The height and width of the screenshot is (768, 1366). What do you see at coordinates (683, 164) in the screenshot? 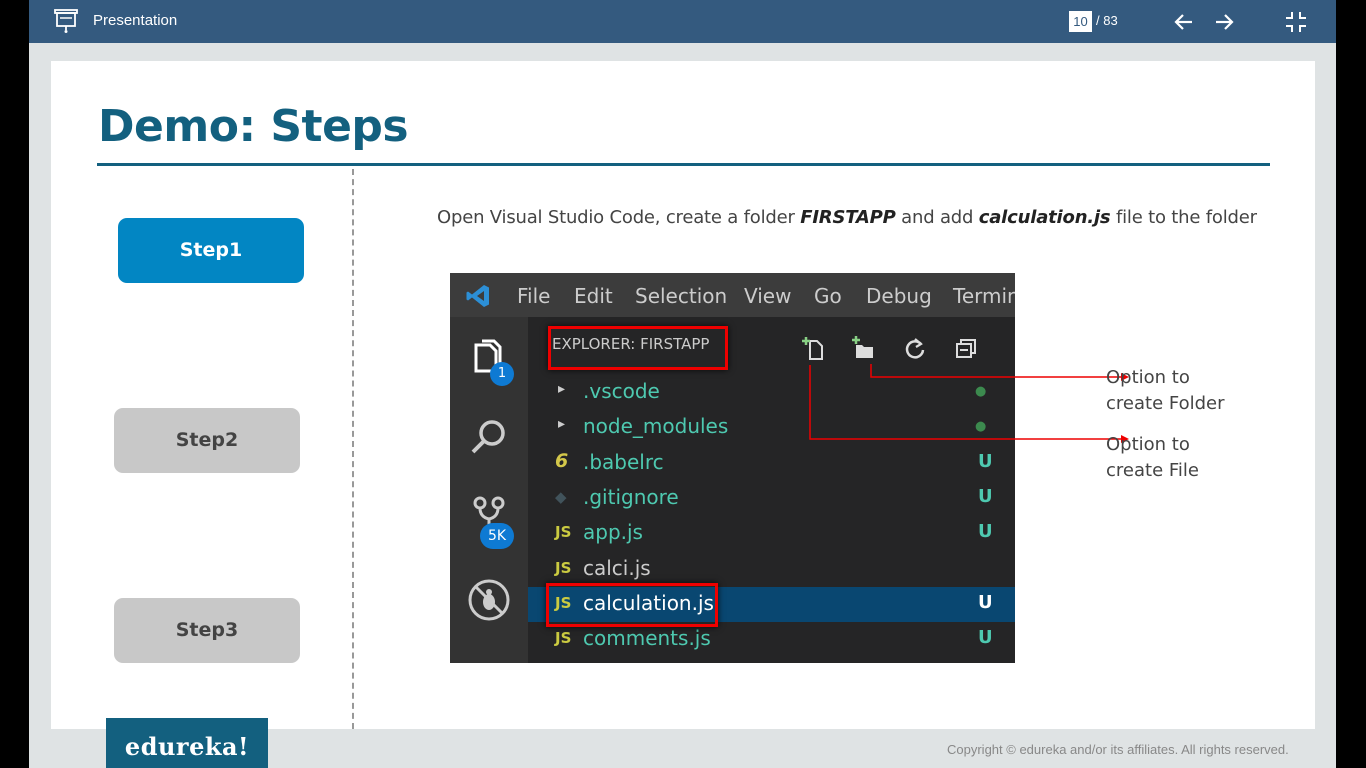
I see `title-divider` at bounding box center [683, 164].